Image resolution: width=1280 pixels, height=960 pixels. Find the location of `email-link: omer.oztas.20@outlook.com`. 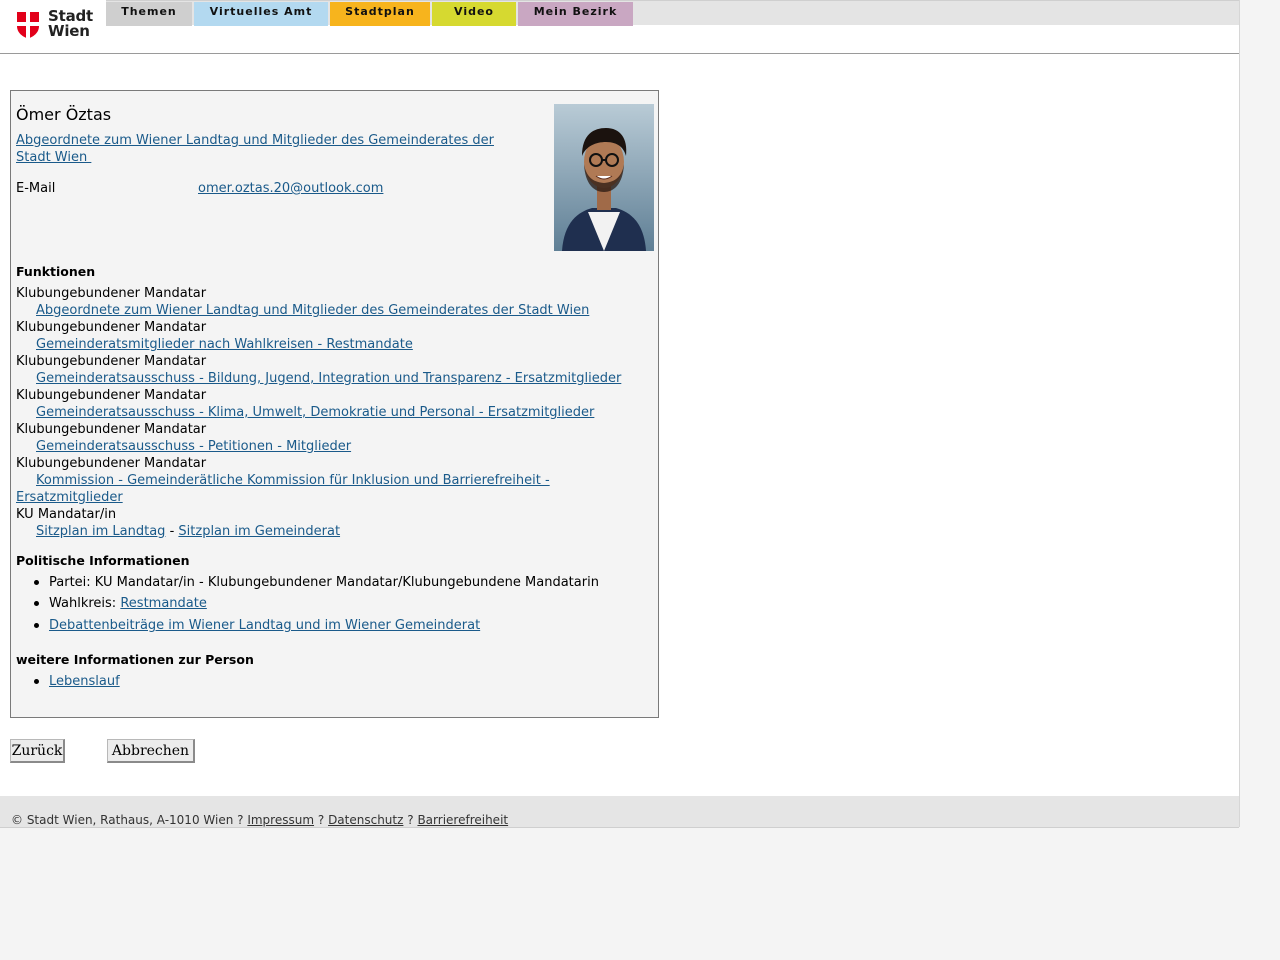

email-link: omer.oztas.20@outlook.com is located at coordinates (290, 188).